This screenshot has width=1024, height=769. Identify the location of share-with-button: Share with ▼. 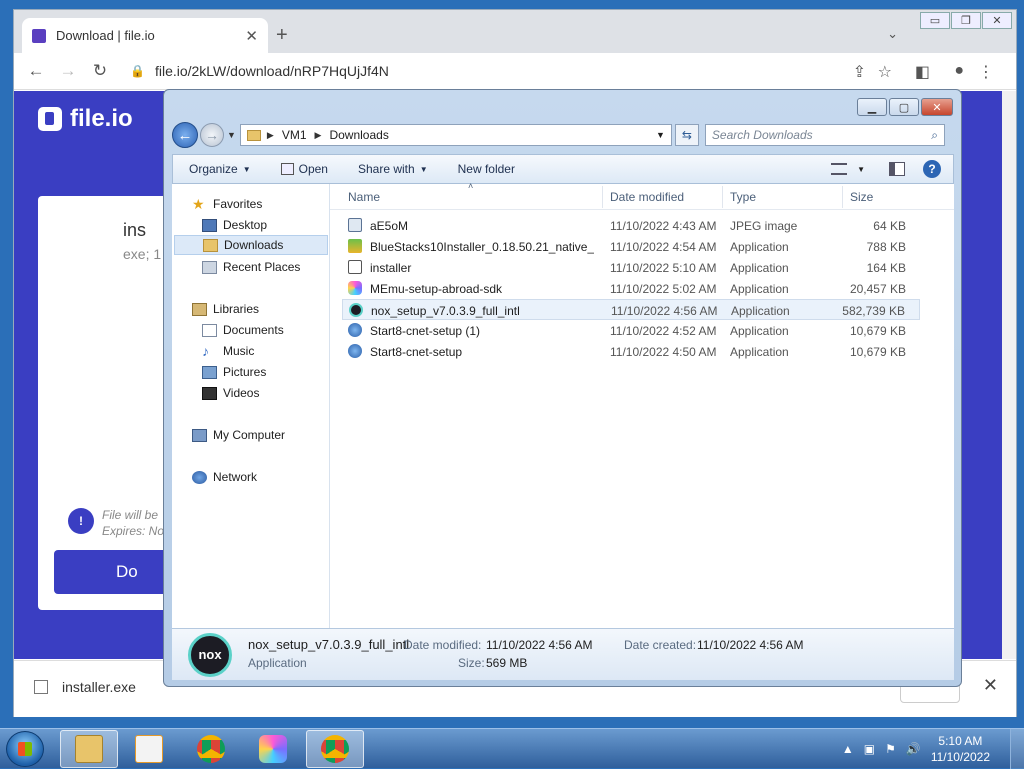
(393, 169).